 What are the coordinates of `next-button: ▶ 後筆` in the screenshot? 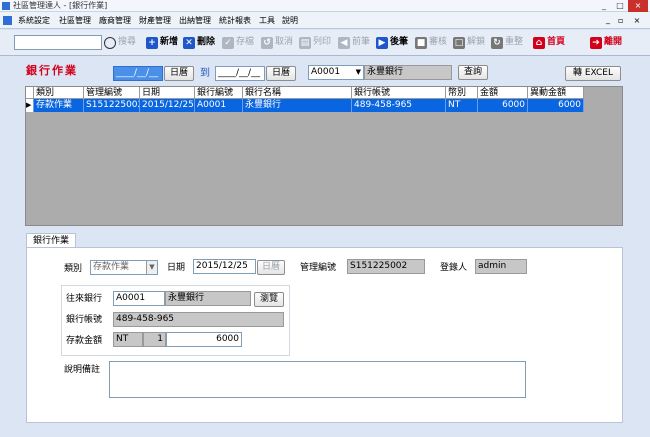 It's located at (392, 42).